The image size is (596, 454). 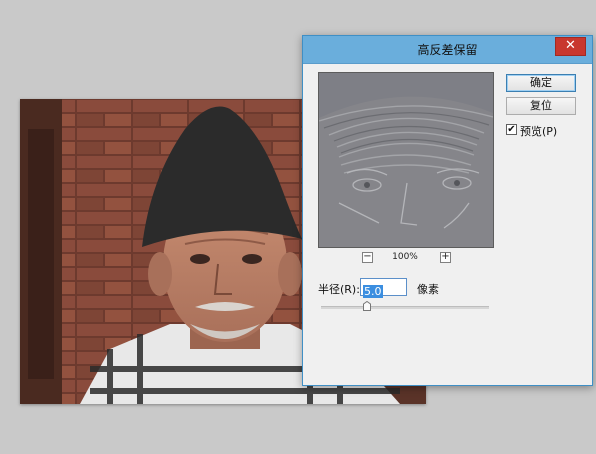 I want to click on ok-button: 确定, so click(x=541, y=83).